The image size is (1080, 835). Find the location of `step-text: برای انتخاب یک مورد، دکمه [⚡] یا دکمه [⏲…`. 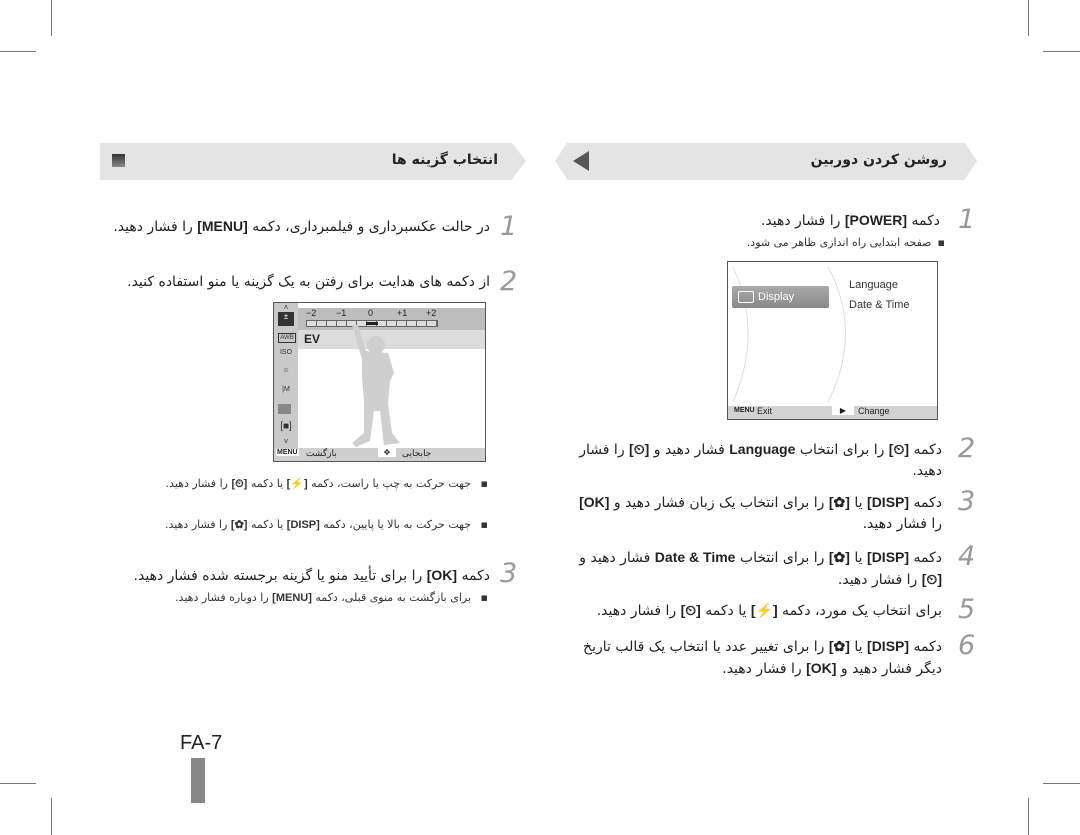

step-text: برای انتخاب یک مورد، دکمه [⚡] یا دکمه [⏲… is located at coordinates (769, 610).